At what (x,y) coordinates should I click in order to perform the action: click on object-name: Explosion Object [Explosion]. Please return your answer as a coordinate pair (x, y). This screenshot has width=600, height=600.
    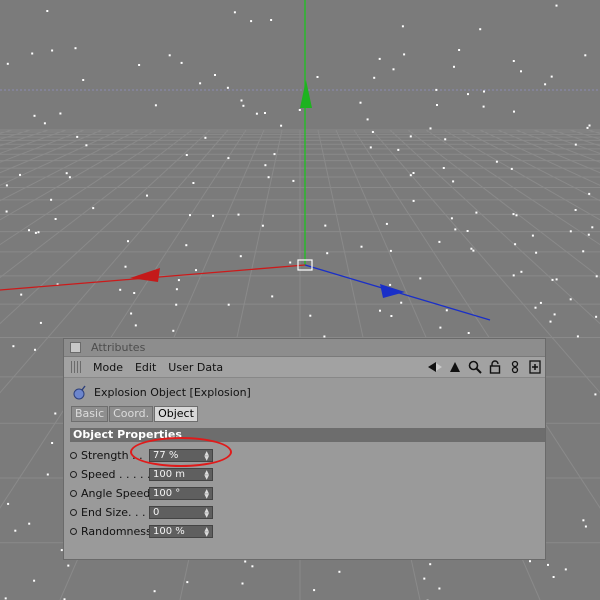
    Looking at the image, I should click on (172, 392).